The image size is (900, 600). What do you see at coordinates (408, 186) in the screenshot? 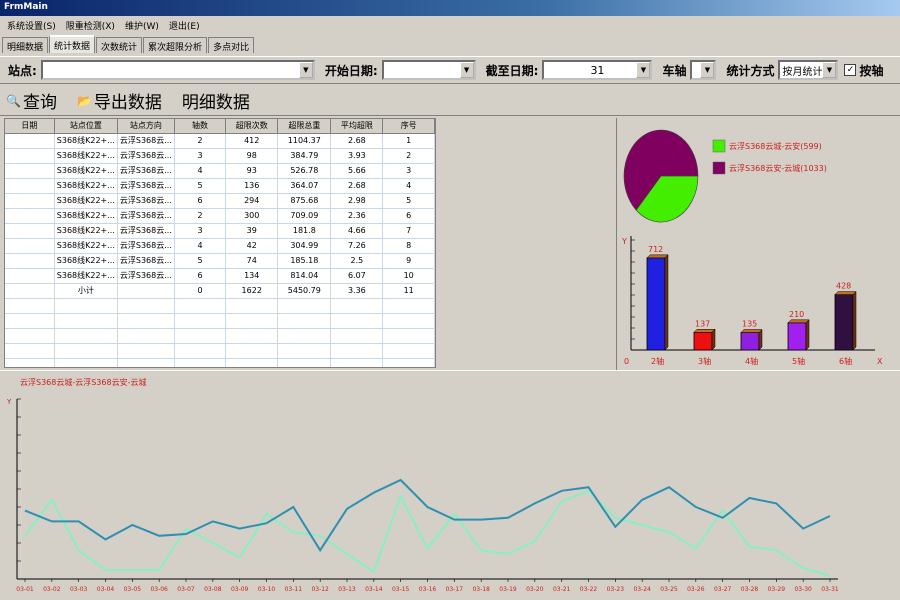
I see `table-cell: 4` at bounding box center [408, 186].